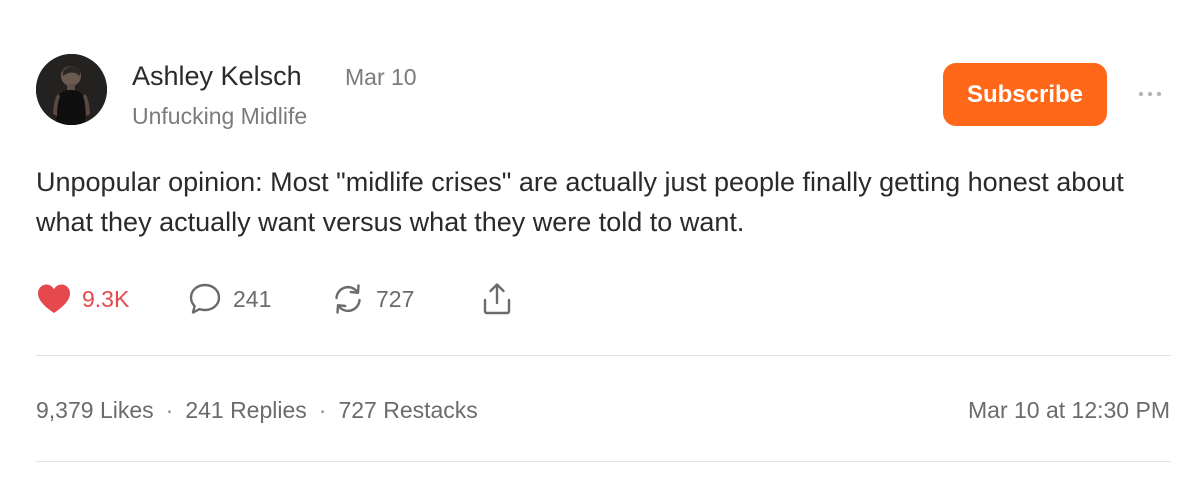 The height and width of the screenshot is (484, 1204). I want to click on publication-name: Unfucking Midlife, so click(219, 116).